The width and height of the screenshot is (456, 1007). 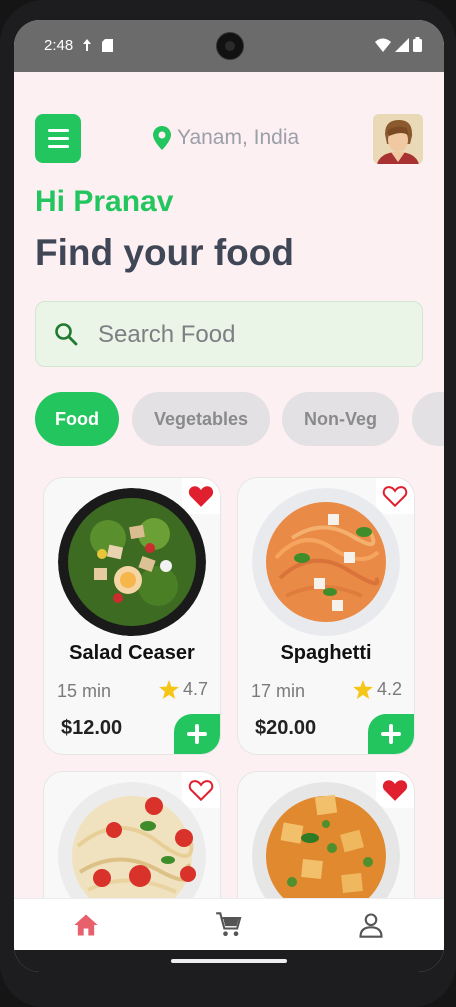 I want to click on bottom-navigation, so click(x=229, y=924).